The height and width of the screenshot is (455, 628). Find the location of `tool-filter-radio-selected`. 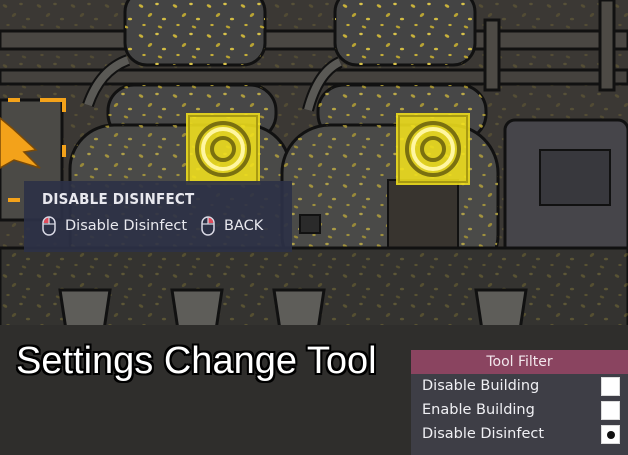

tool-filter-radio-selected is located at coordinates (610, 434).